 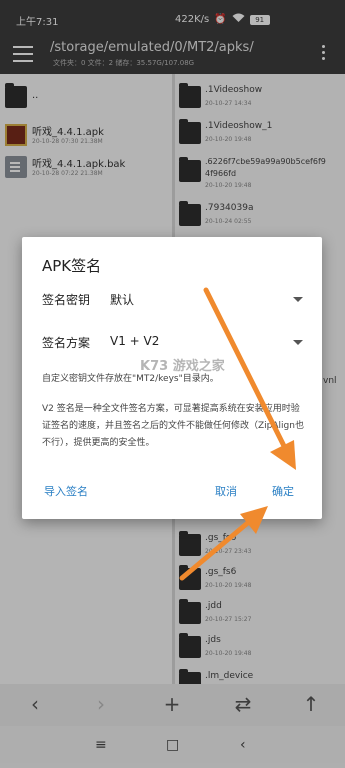 What do you see at coordinates (174, 299) in the screenshot?
I see `signing-key-select: 签名密钥 默认` at bounding box center [174, 299].